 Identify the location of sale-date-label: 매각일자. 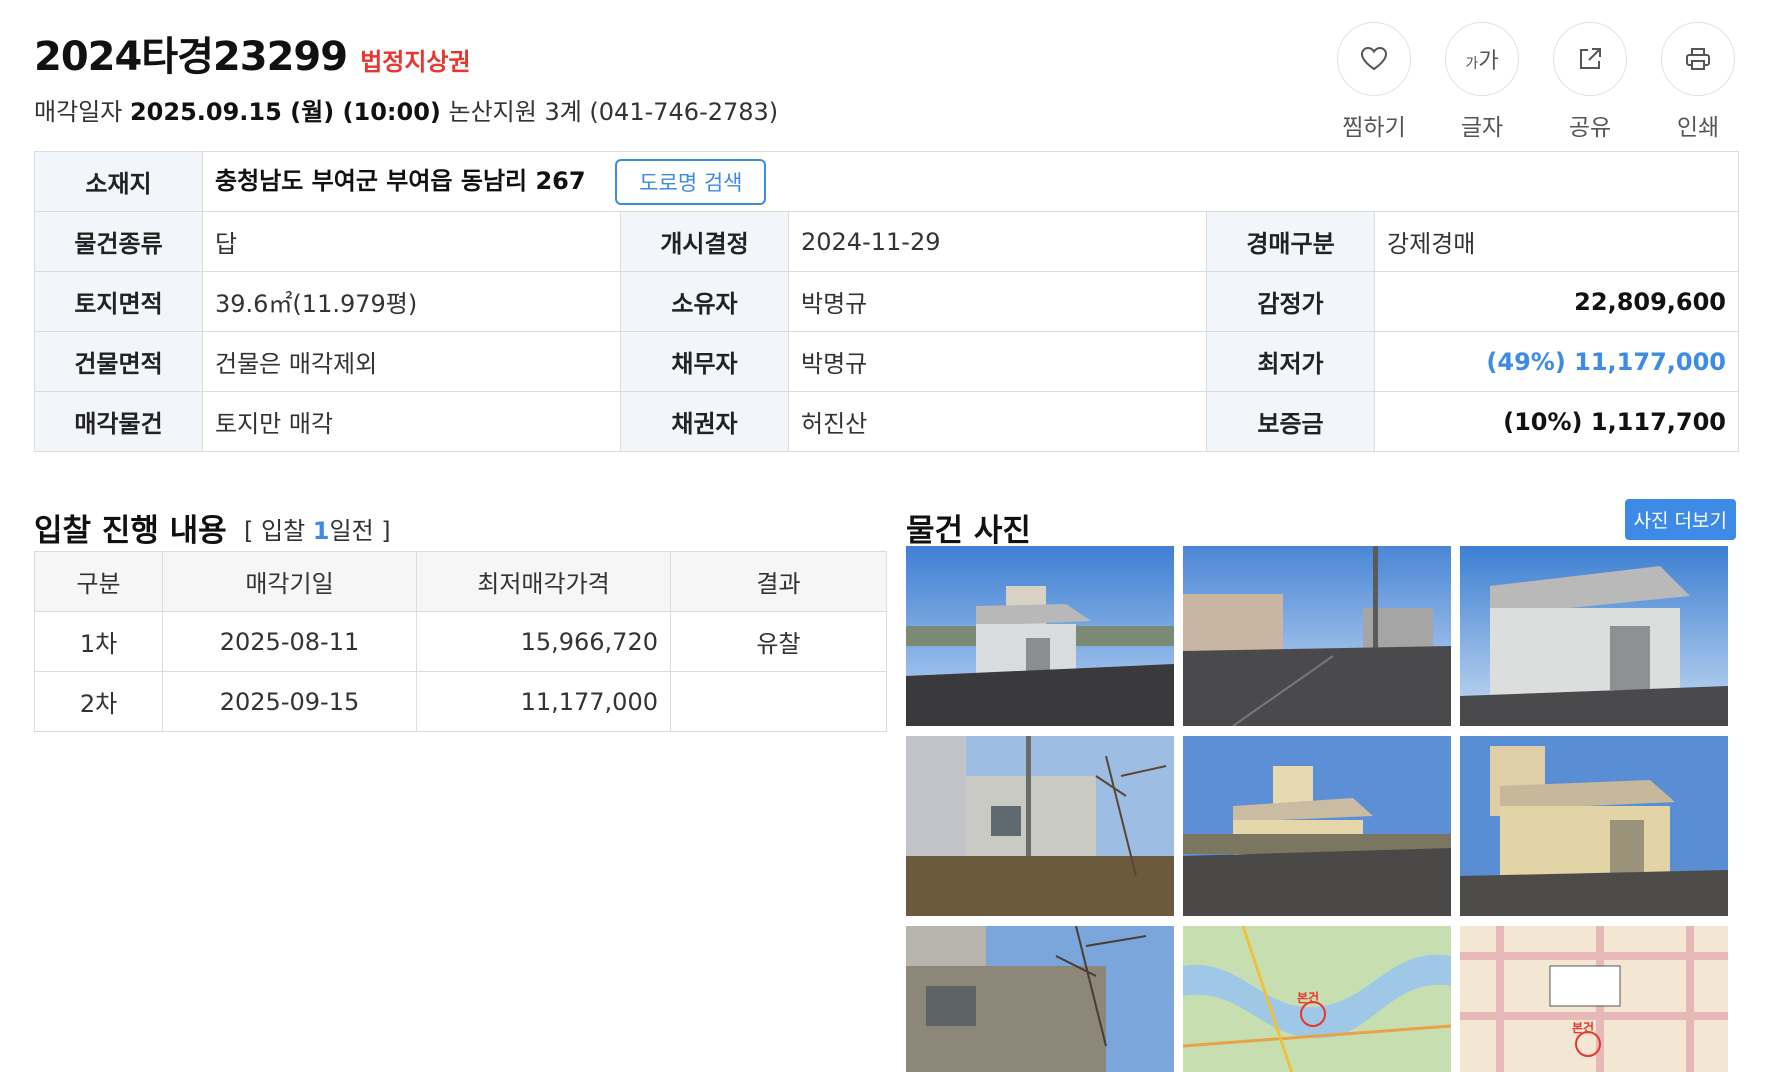
(78, 112).